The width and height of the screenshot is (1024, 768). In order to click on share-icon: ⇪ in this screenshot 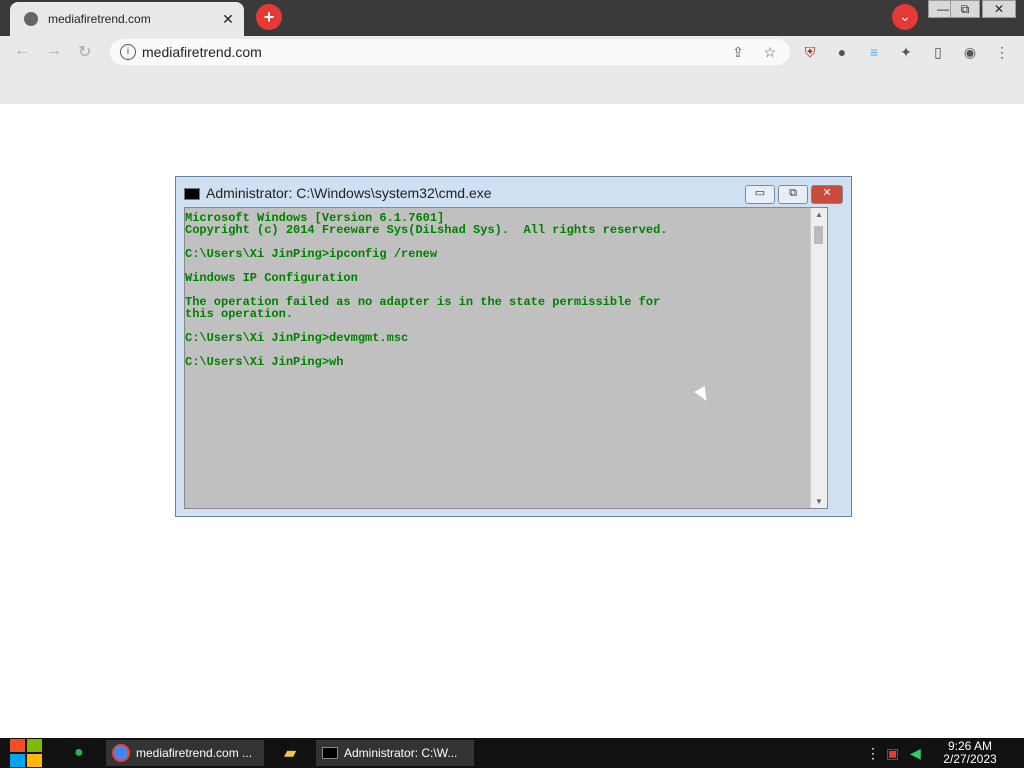, I will do `click(738, 52)`.